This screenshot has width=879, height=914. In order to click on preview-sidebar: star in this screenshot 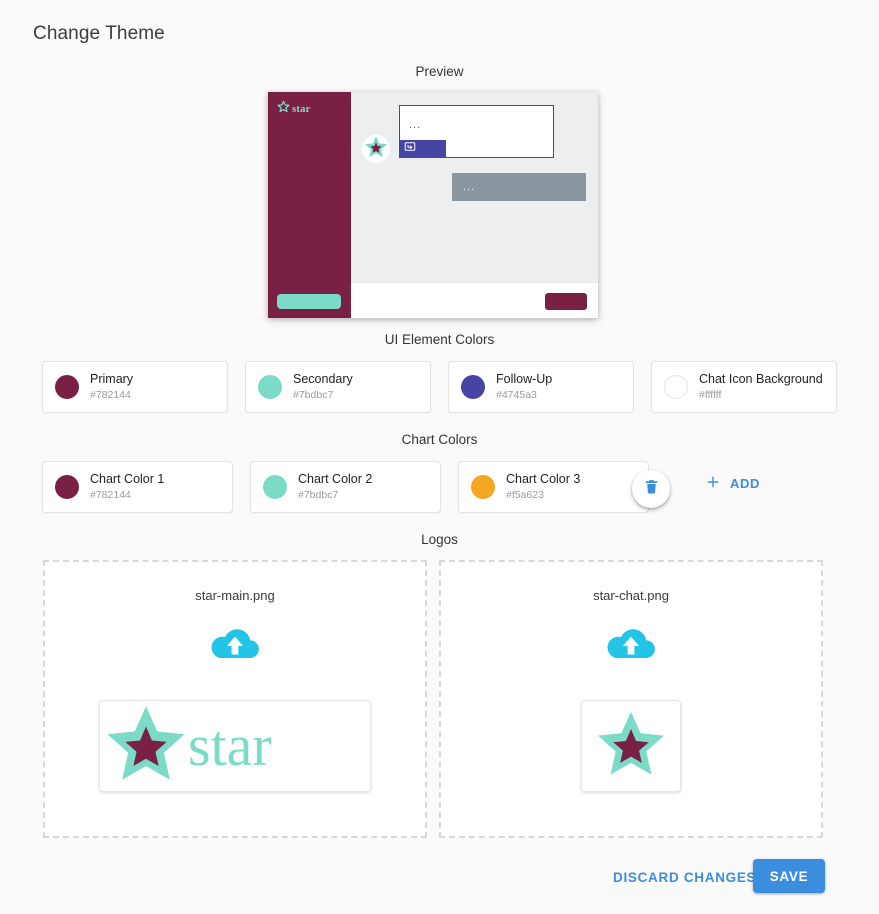, I will do `click(309, 205)`.